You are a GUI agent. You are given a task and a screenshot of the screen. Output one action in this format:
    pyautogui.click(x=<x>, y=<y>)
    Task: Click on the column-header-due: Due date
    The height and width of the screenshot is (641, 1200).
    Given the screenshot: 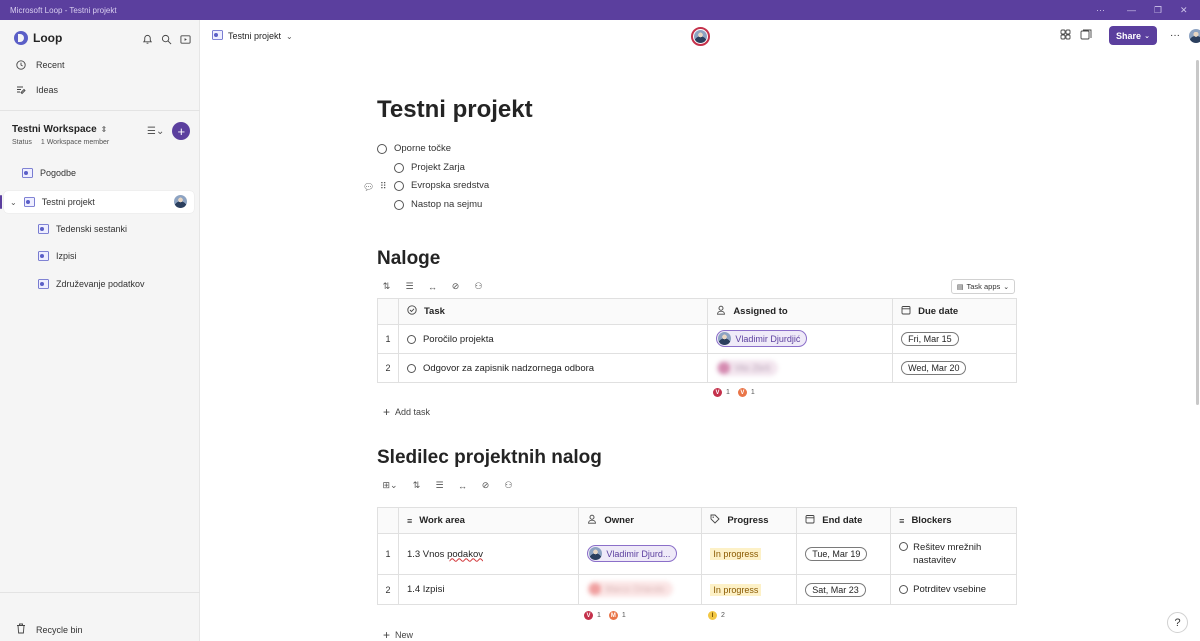 What is the action you would take?
    pyautogui.click(x=954, y=311)
    